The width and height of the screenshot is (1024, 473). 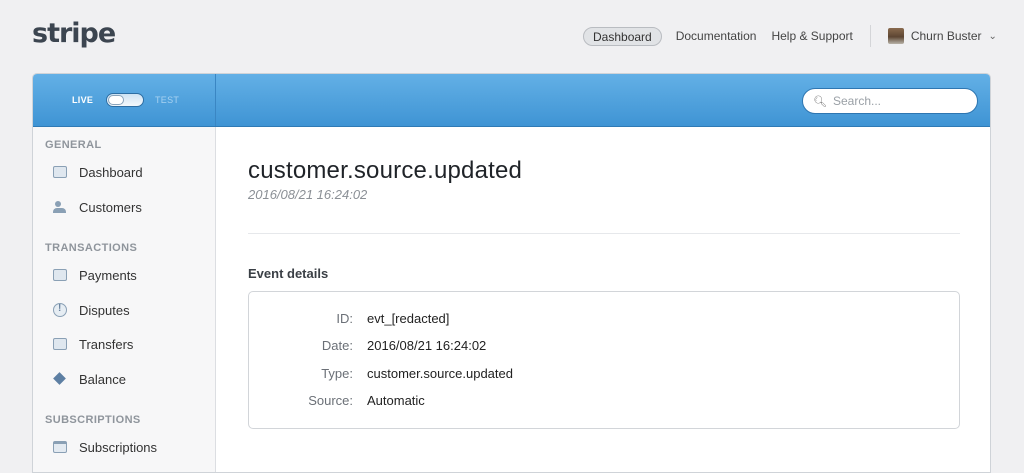 I want to click on detail-value: 2016/08/21 16:24:02, so click(x=427, y=345).